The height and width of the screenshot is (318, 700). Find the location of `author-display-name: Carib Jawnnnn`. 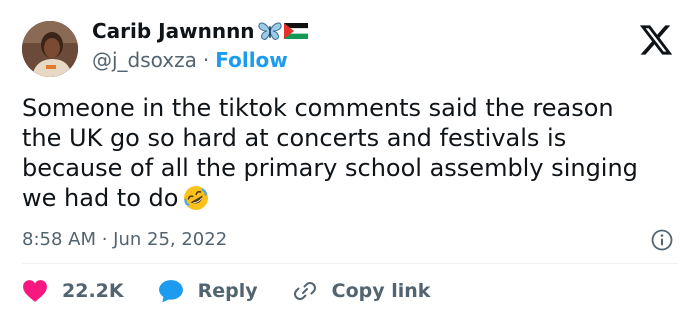

author-display-name: Carib Jawnnnn is located at coordinates (200, 31).